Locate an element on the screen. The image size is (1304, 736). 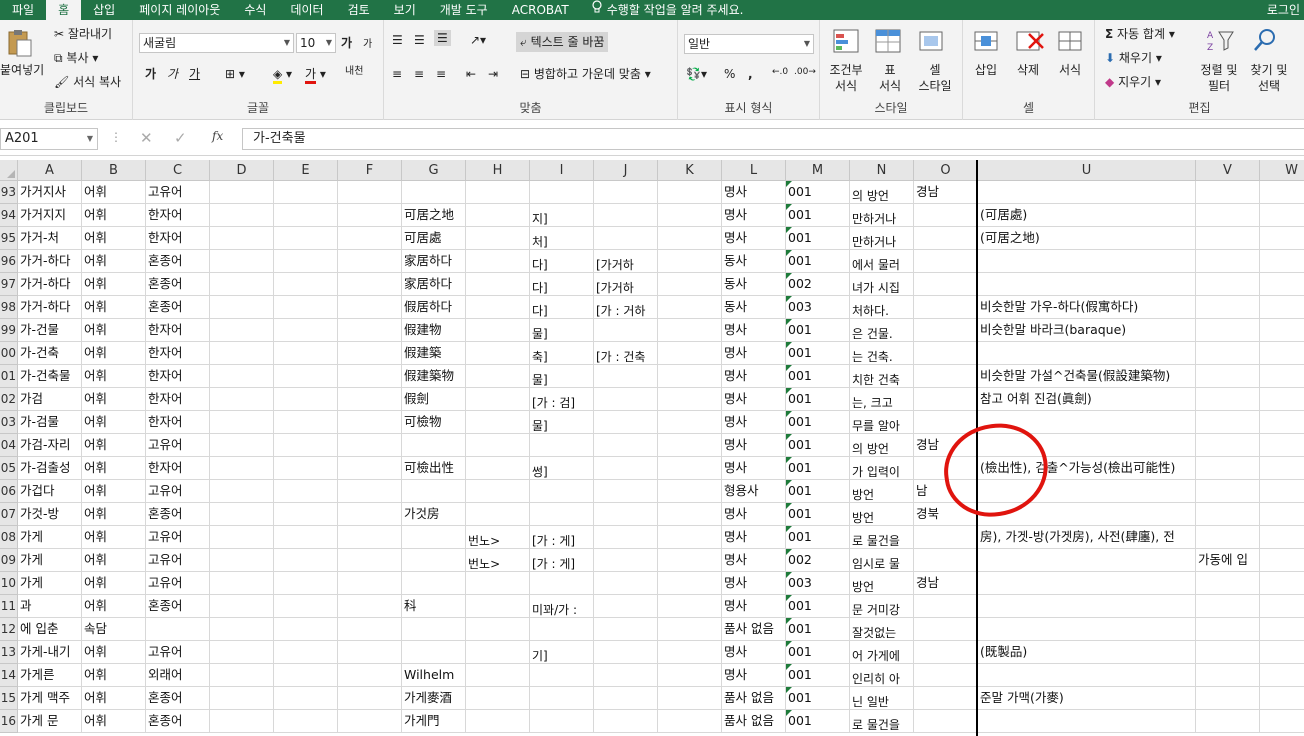
align-top-icon: ☰ is located at coordinates (397, 40).